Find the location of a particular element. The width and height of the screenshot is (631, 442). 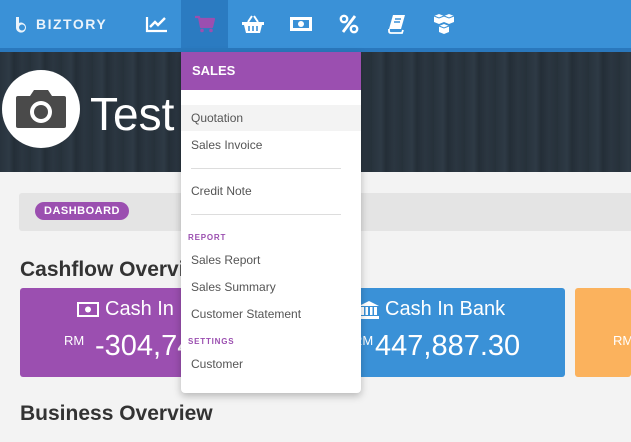

nav-accounting is located at coordinates (396, 24).